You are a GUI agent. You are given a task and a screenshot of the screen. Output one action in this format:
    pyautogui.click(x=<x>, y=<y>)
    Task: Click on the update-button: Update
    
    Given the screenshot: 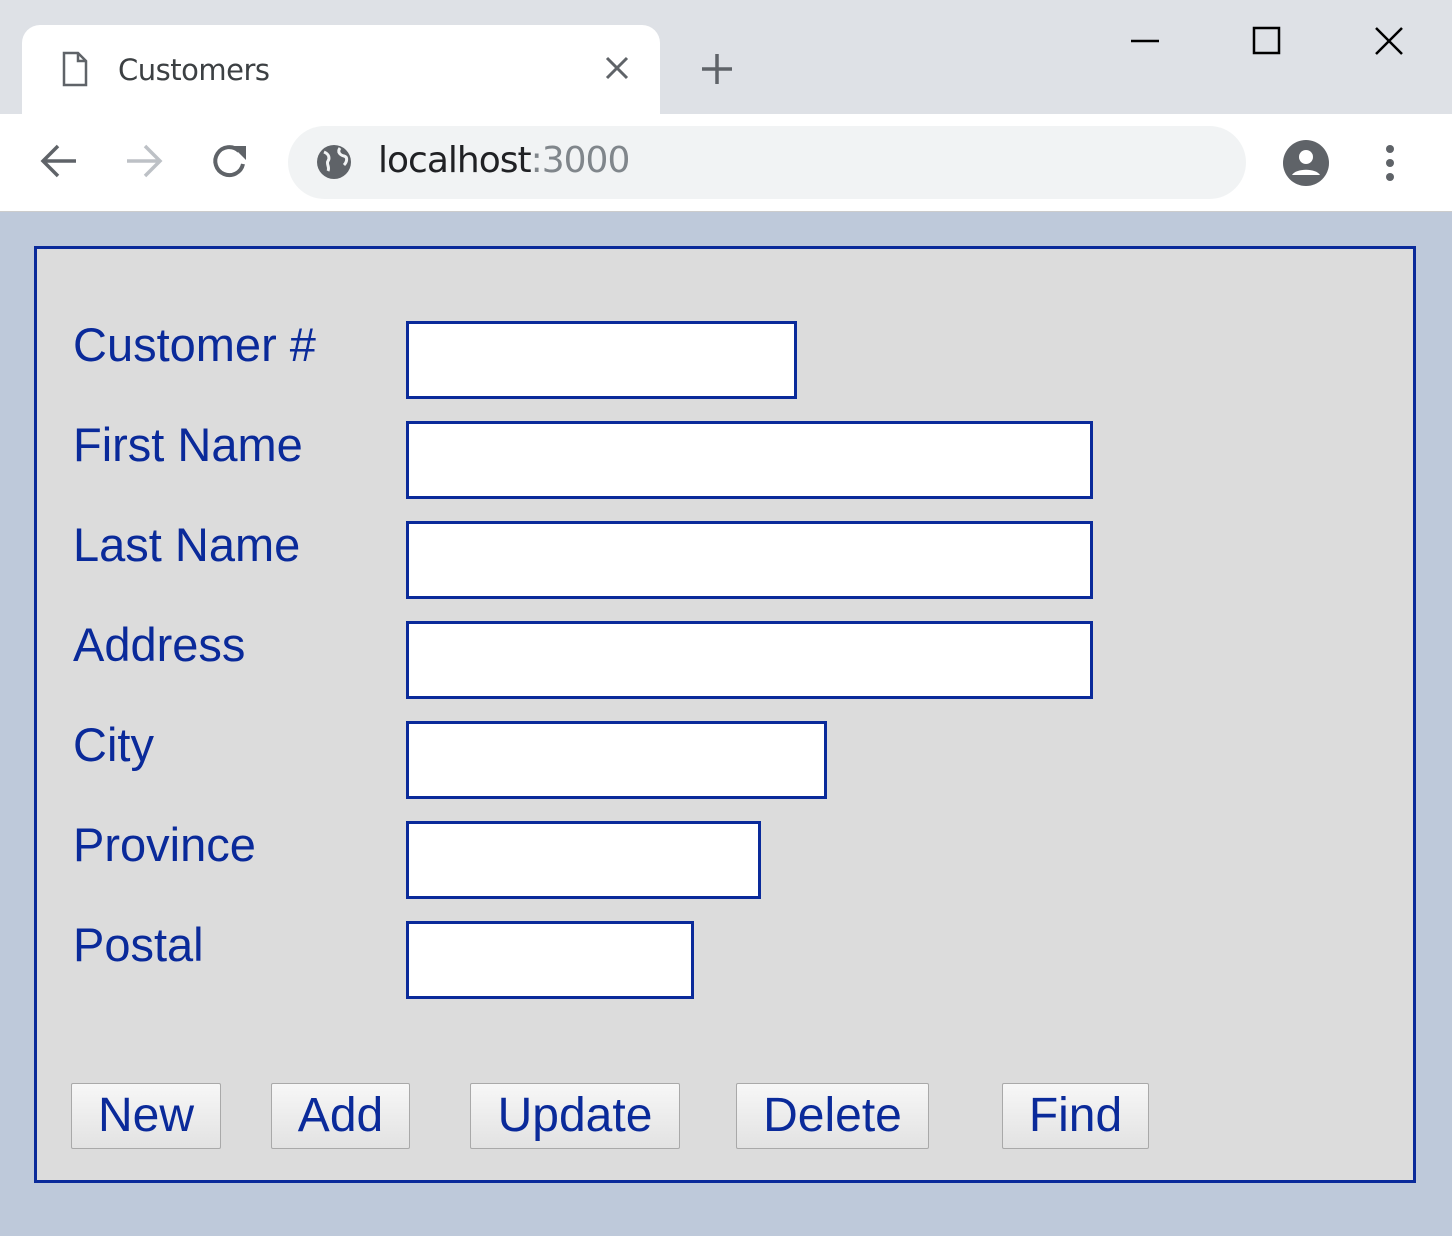 What is the action you would take?
    pyautogui.click(x=575, y=1116)
    